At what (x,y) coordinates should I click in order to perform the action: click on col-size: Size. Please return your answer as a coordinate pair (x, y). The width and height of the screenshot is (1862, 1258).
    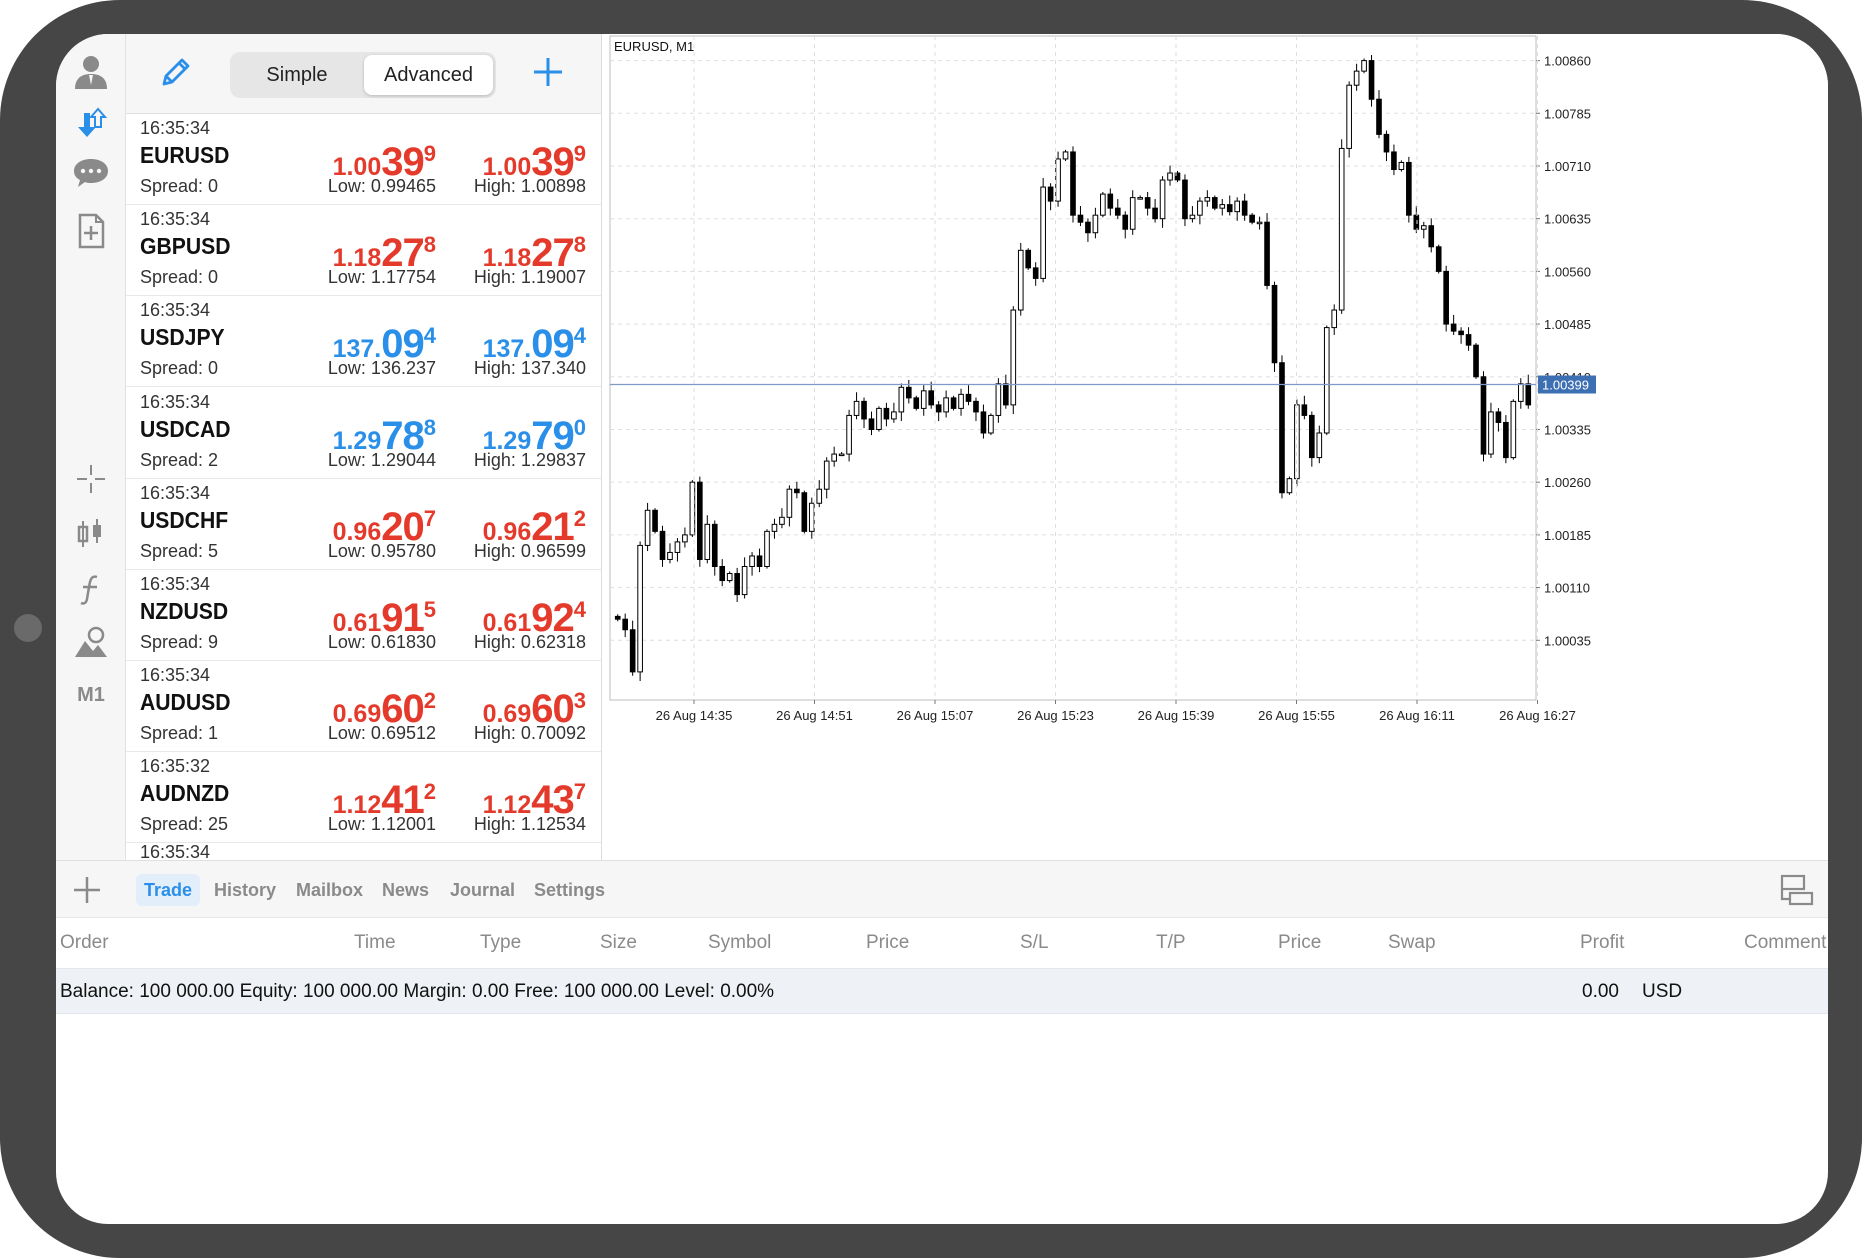
    Looking at the image, I should click on (618, 943).